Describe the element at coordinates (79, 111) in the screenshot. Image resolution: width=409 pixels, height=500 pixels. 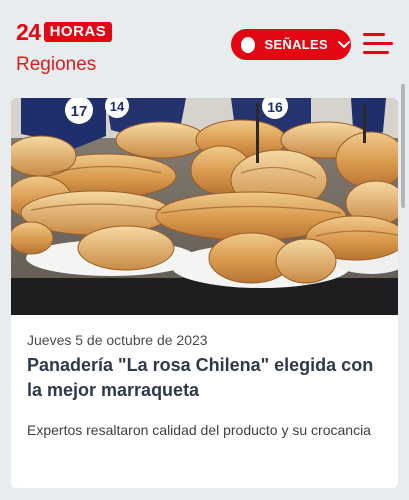
I see `photo-tag: 17` at that location.